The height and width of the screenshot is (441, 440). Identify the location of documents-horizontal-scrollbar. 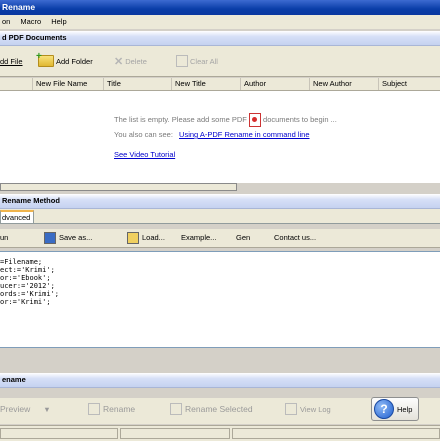
(118, 187).